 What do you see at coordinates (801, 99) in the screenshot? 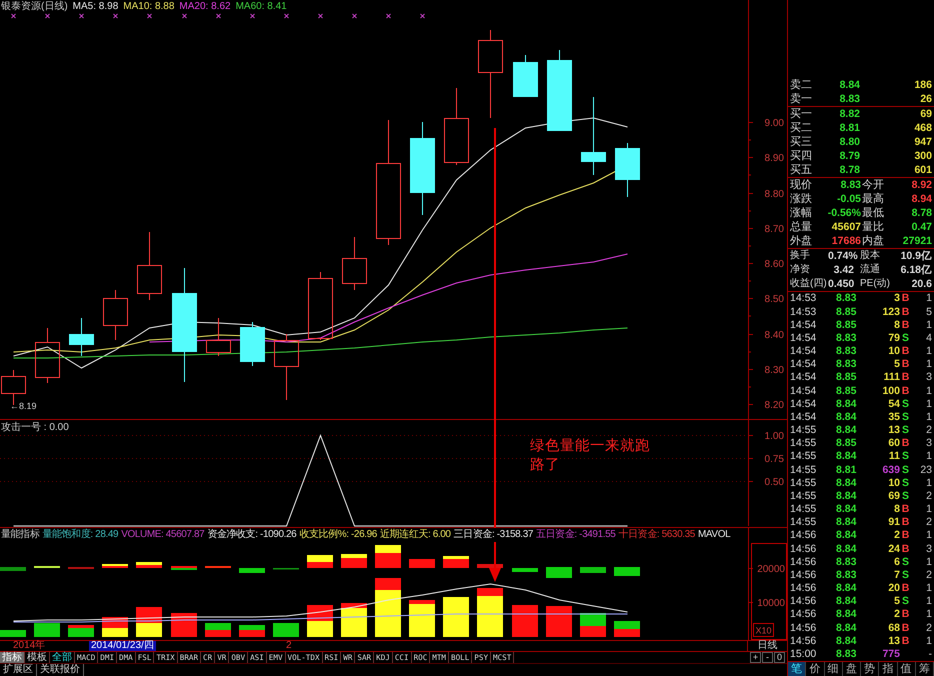
I see `quote-label: 卖一` at bounding box center [801, 99].